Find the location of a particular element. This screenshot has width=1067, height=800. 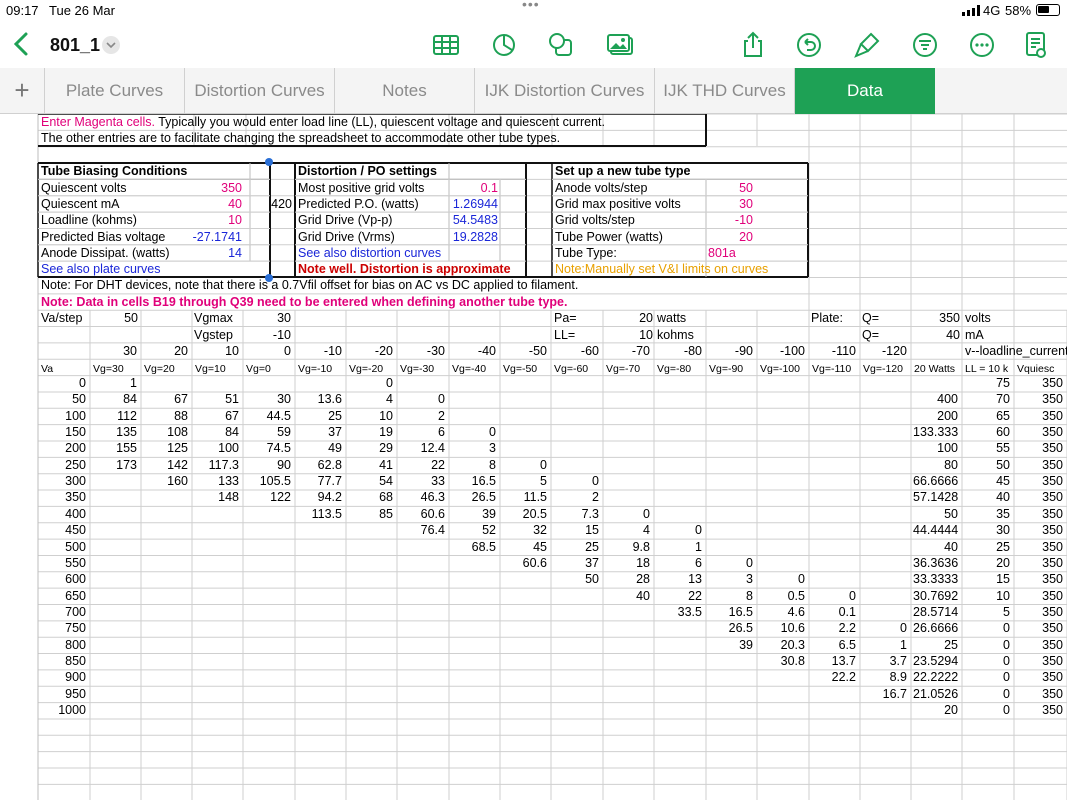

table-cell-r17-c17: 23.5294 is located at coordinates (935, 661).